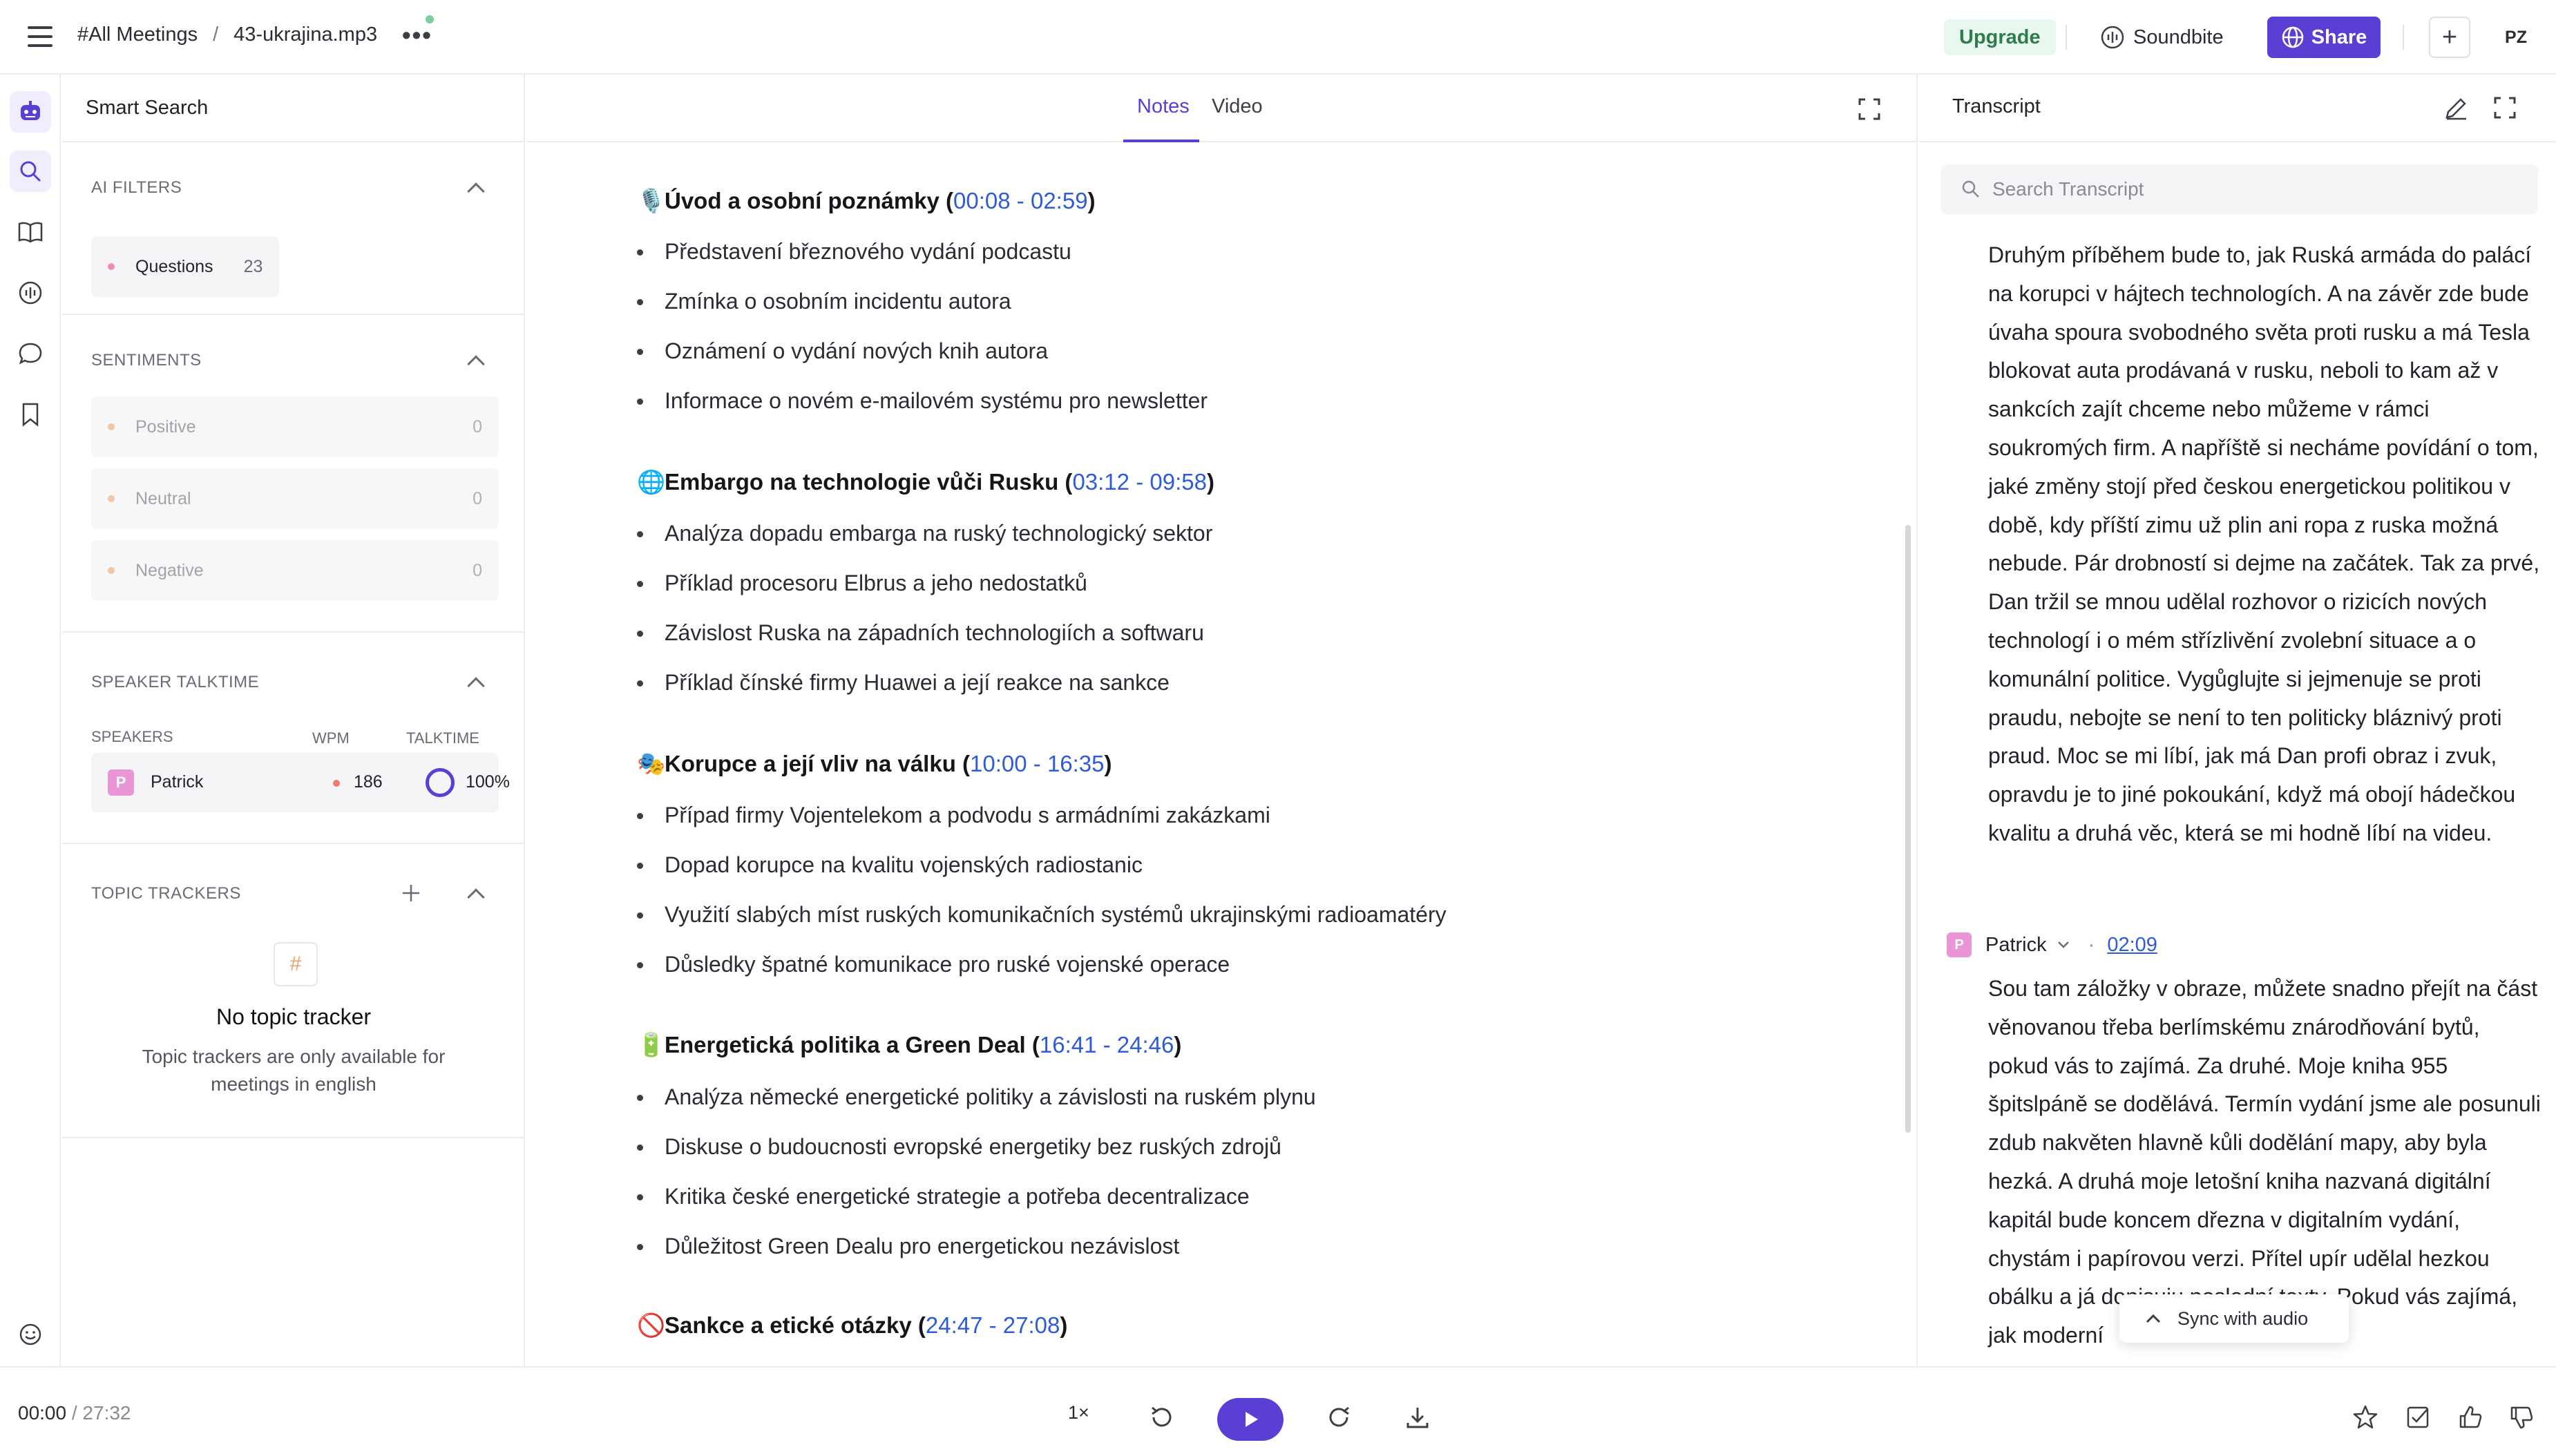  I want to click on note-bullet: Představení březnového vydání podcastu, so click(854, 252).